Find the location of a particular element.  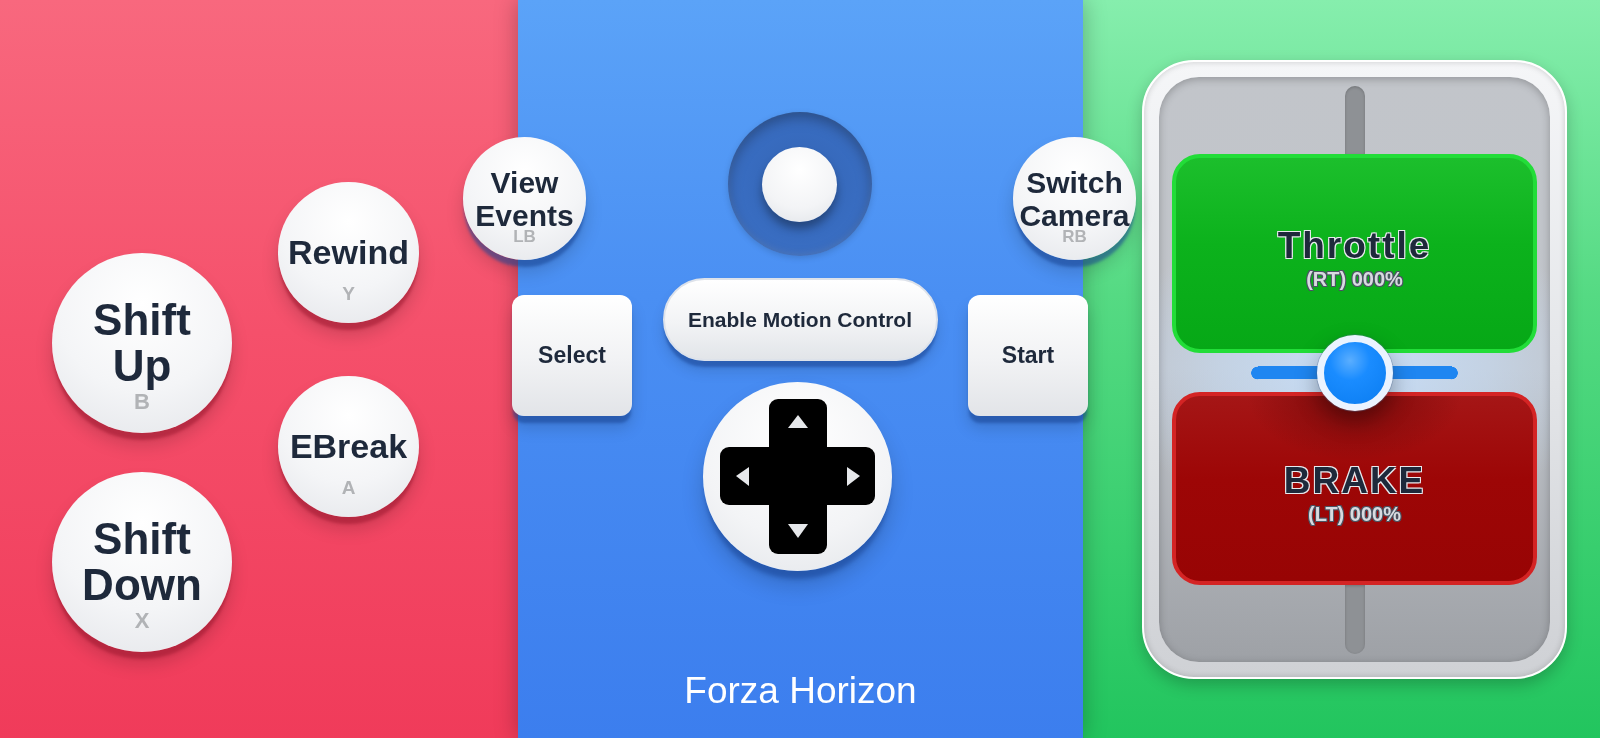

throttle-pad: Throttle (RT) 000% is located at coordinates (1354, 253).